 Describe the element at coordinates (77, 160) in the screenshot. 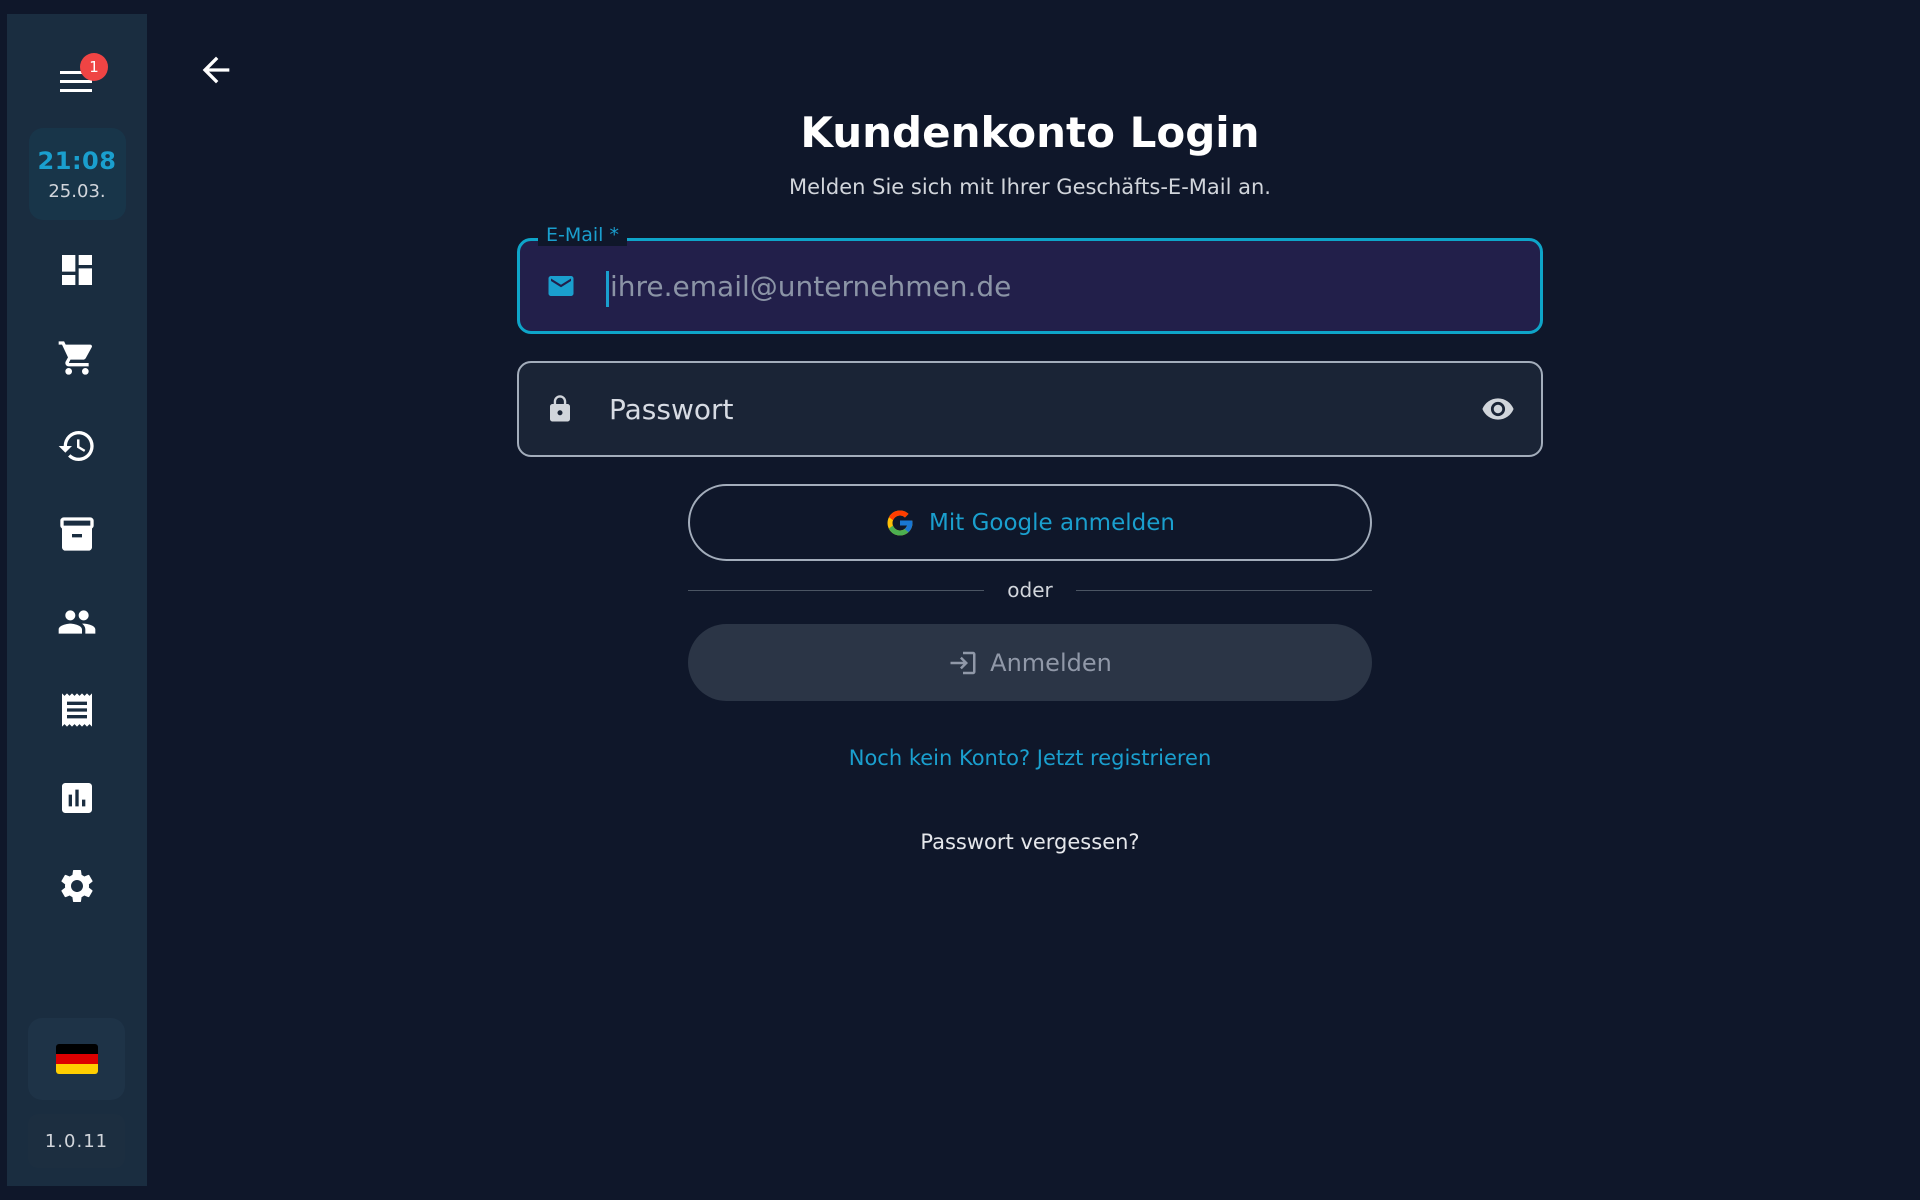

I see `clock-time: 21:08` at that location.